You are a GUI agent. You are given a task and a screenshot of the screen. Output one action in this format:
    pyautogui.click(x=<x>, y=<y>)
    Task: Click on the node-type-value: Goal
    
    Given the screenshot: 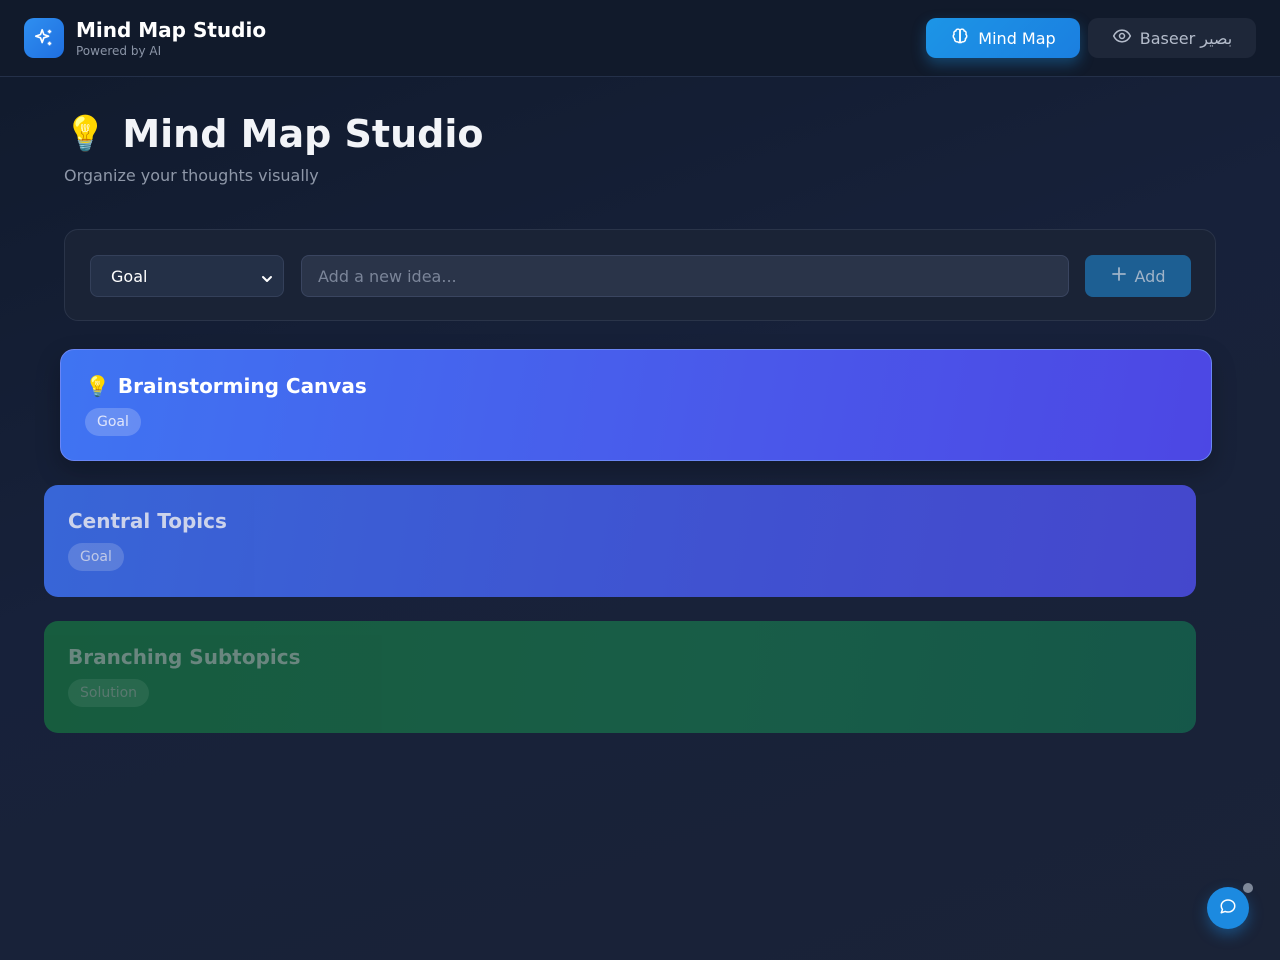 What is the action you would take?
    pyautogui.click(x=129, y=276)
    